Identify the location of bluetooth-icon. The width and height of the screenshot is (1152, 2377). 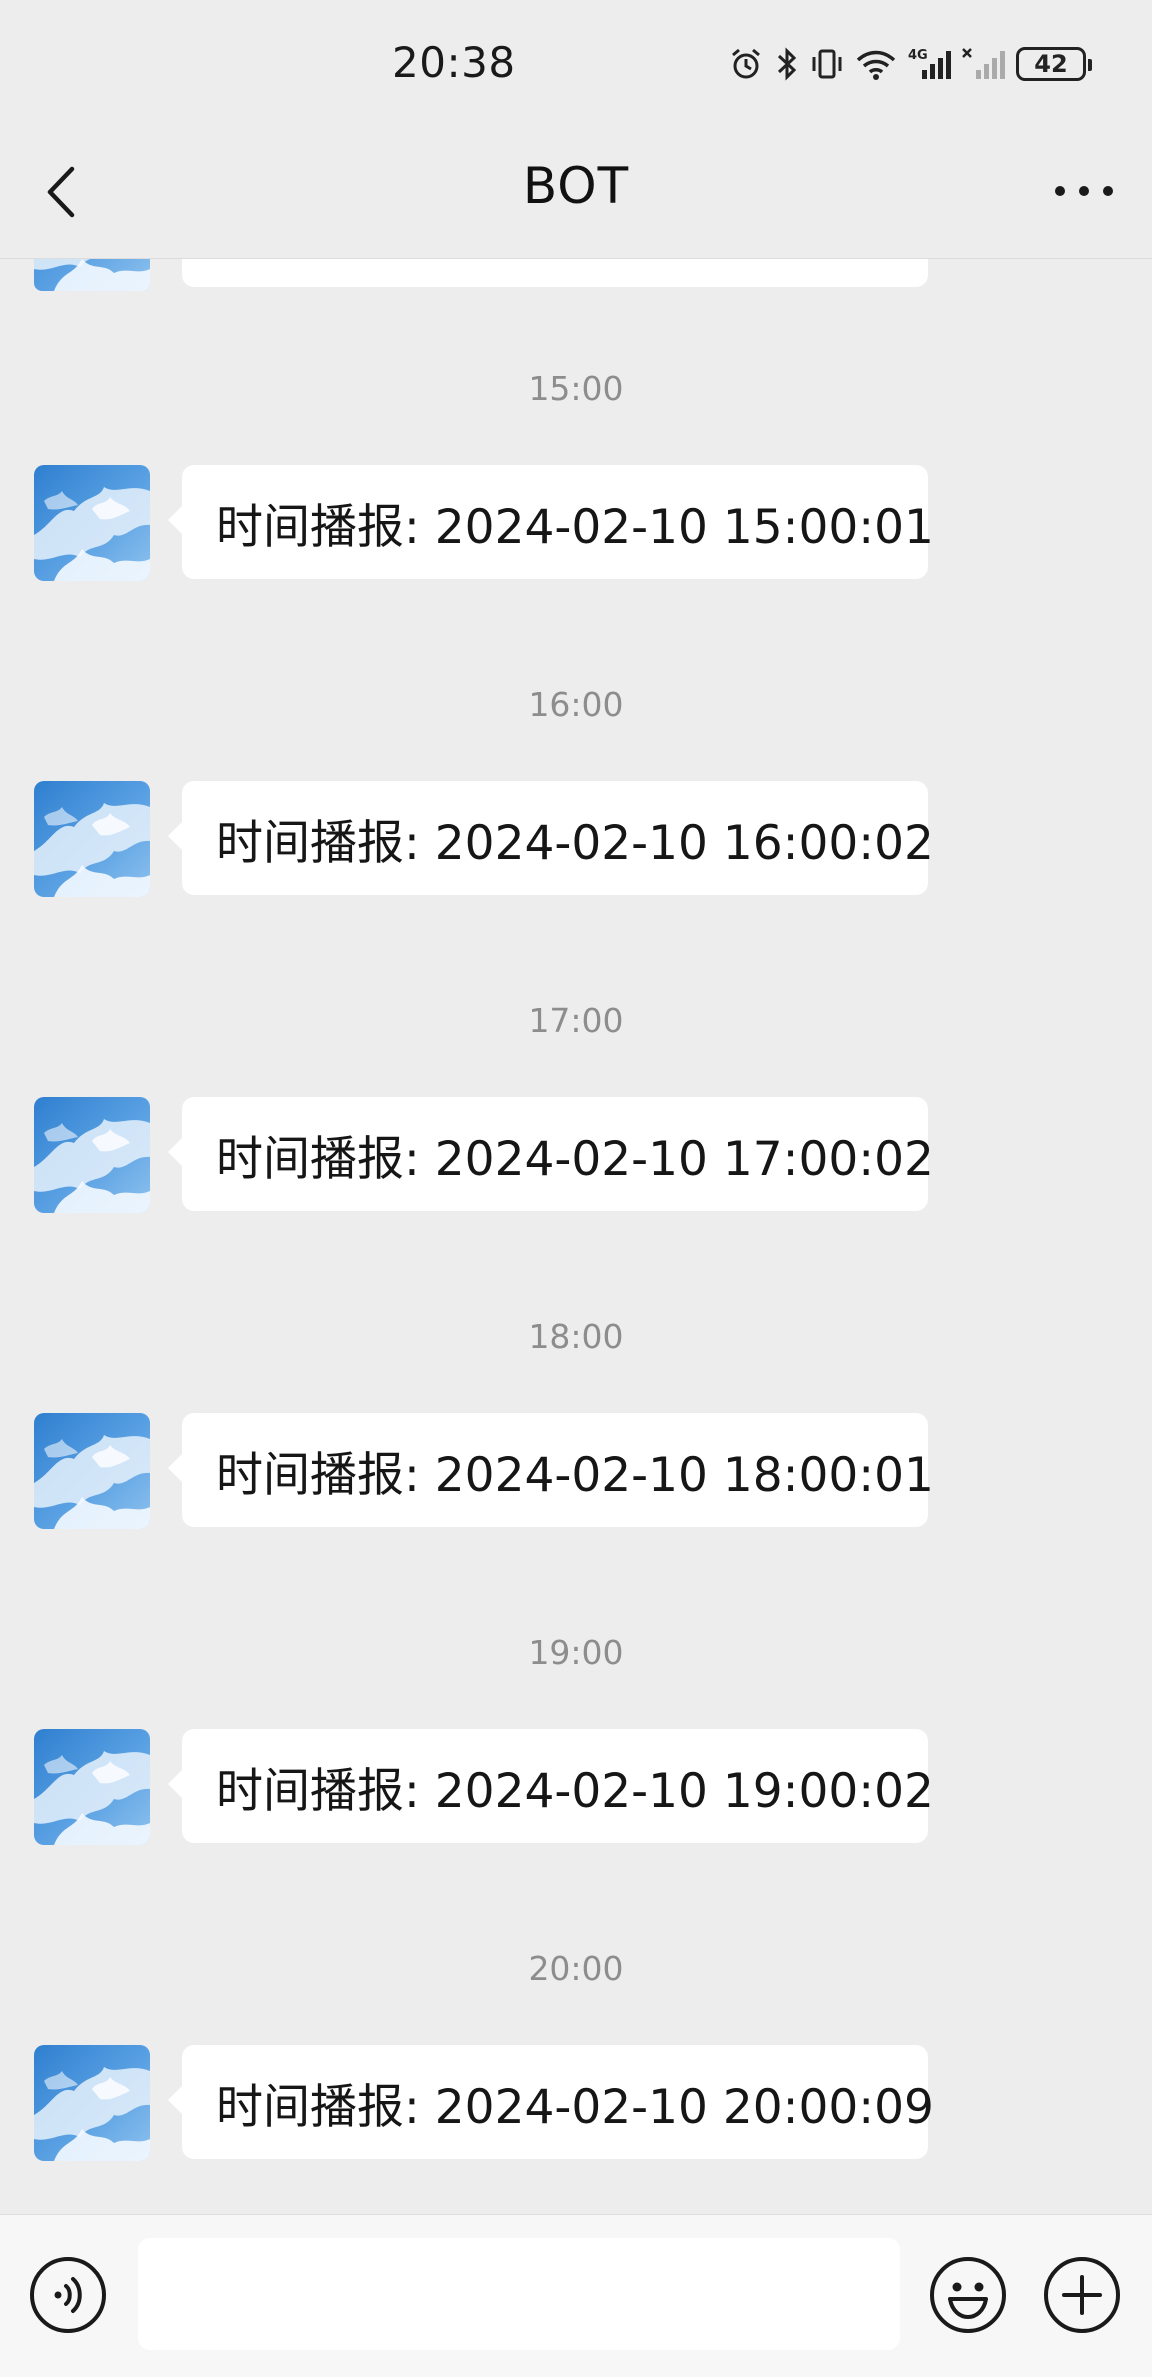
(787, 64).